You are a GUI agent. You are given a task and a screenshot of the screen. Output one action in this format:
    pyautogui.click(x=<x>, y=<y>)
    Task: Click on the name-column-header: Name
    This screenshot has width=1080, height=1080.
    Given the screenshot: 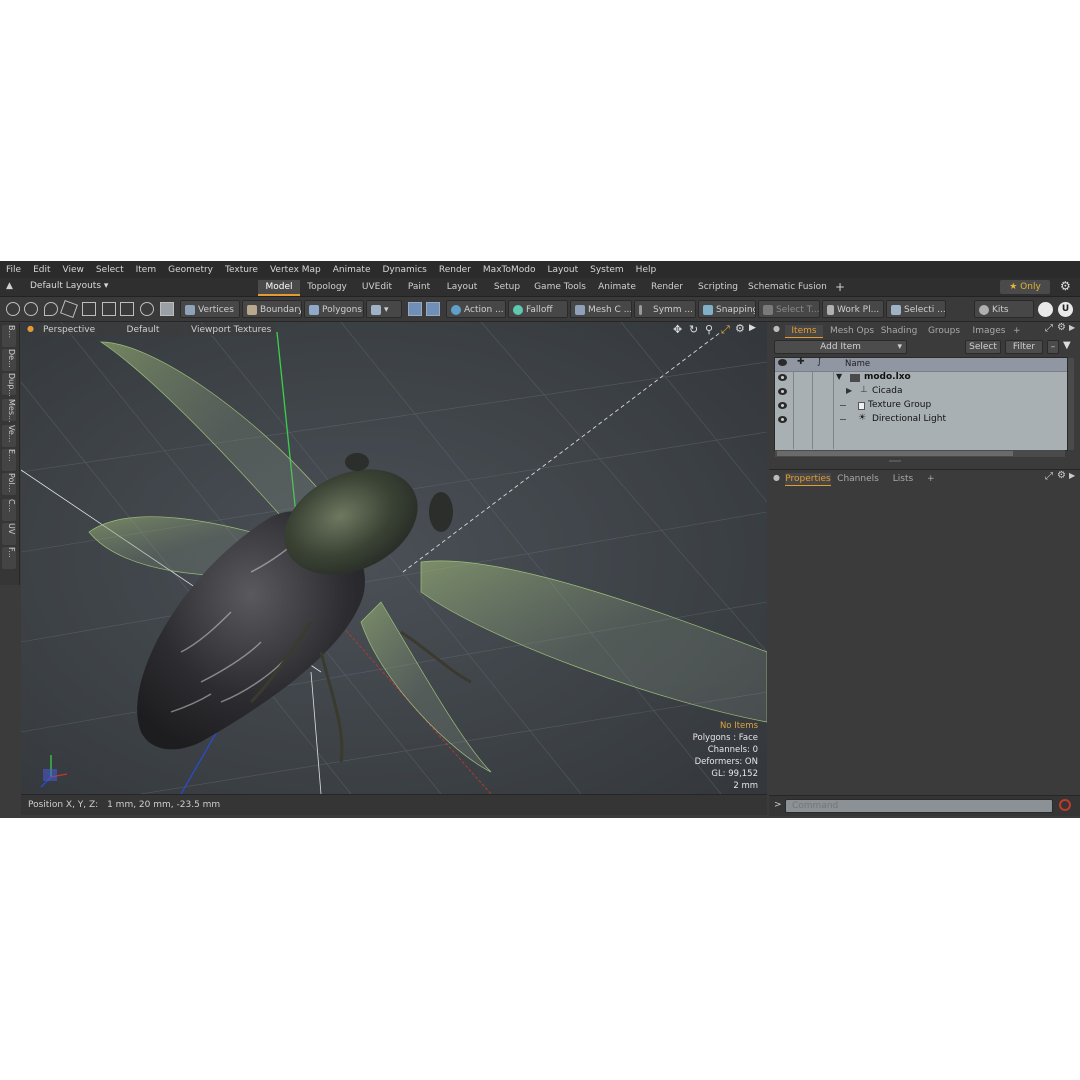 What is the action you would take?
    pyautogui.click(x=857, y=364)
    